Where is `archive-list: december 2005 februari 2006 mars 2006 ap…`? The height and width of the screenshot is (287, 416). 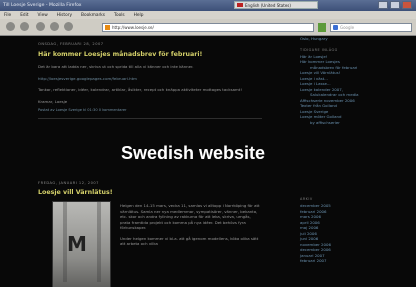 archive-list: december 2005 februari 2006 mars 2006 ap… is located at coordinates (355, 233).